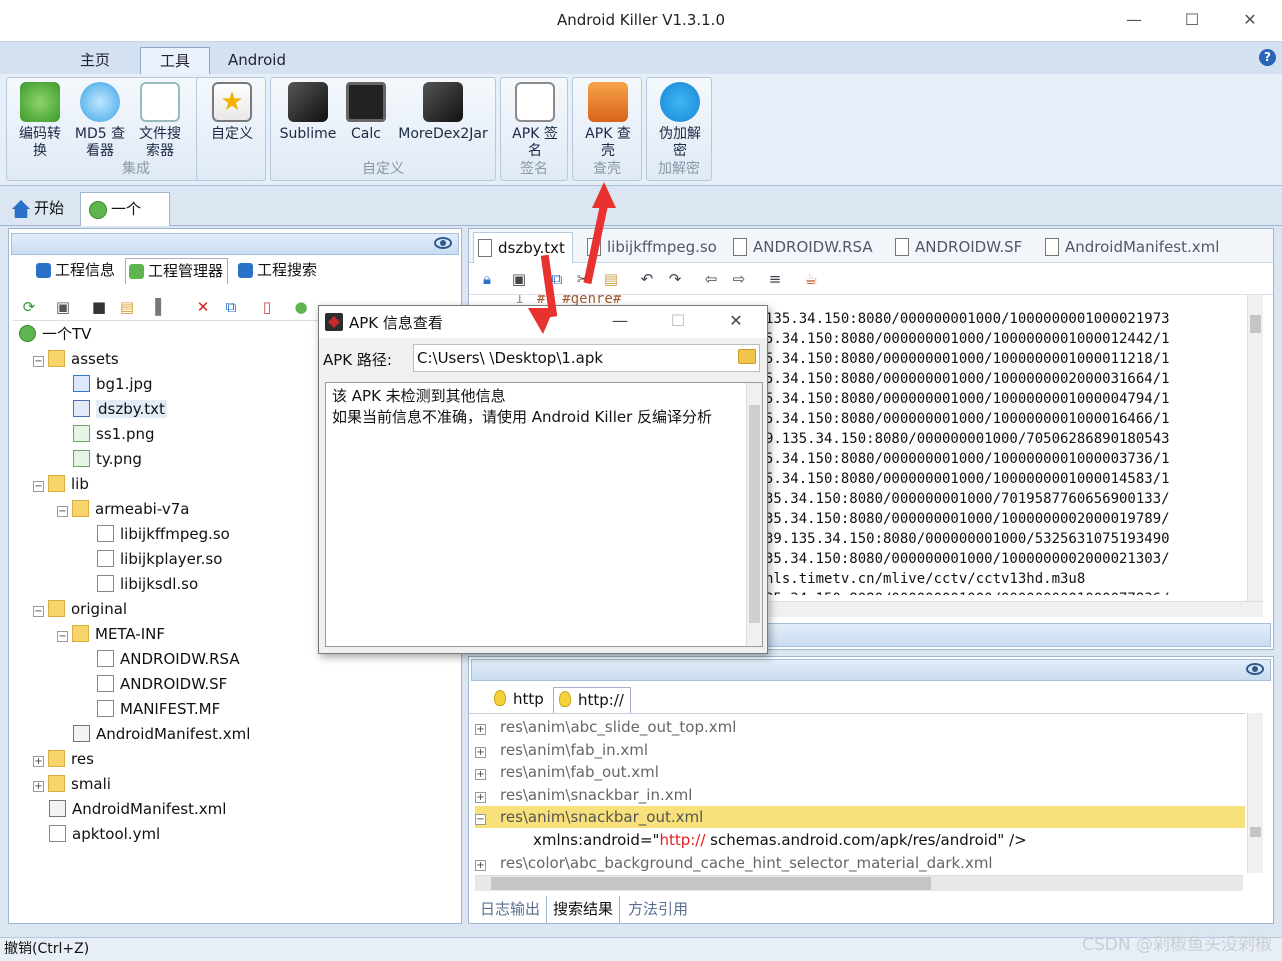  I want to click on calc-button: Calc, so click(366, 112).